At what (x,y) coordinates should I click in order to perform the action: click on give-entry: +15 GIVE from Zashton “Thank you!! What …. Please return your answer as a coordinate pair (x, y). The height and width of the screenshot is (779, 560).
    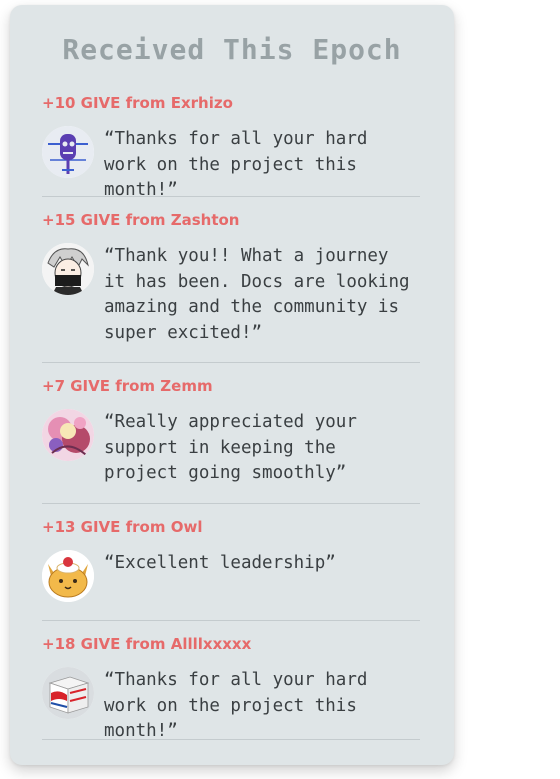
    Looking at the image, I should click on (231, 278).